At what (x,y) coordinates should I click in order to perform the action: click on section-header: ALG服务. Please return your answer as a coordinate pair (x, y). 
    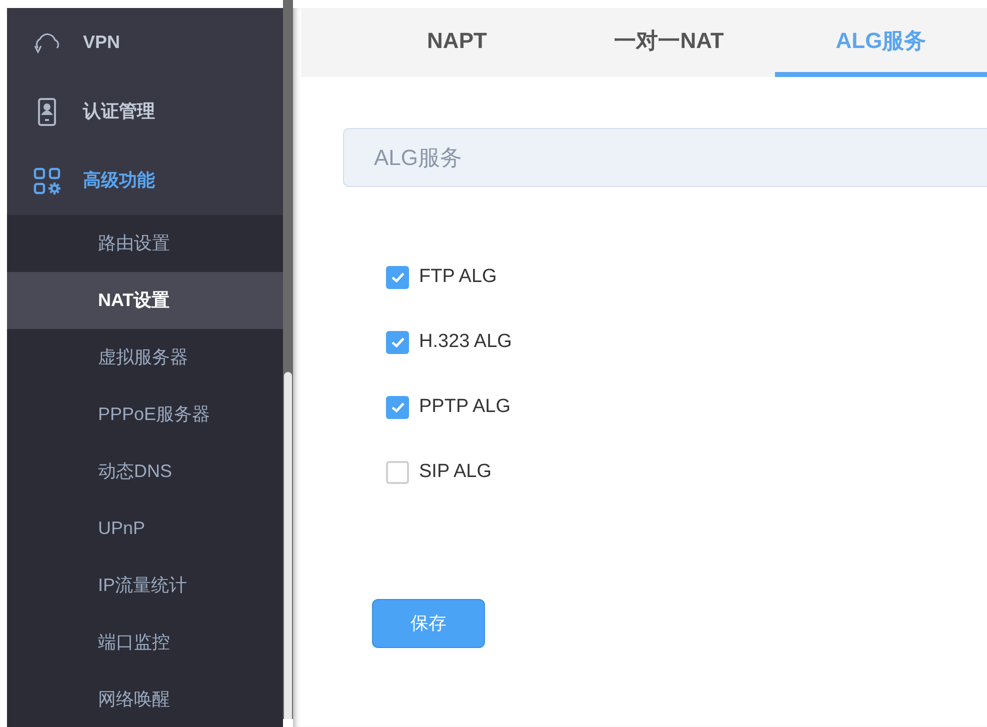
    Looking at the image, I should click on (665, 157).